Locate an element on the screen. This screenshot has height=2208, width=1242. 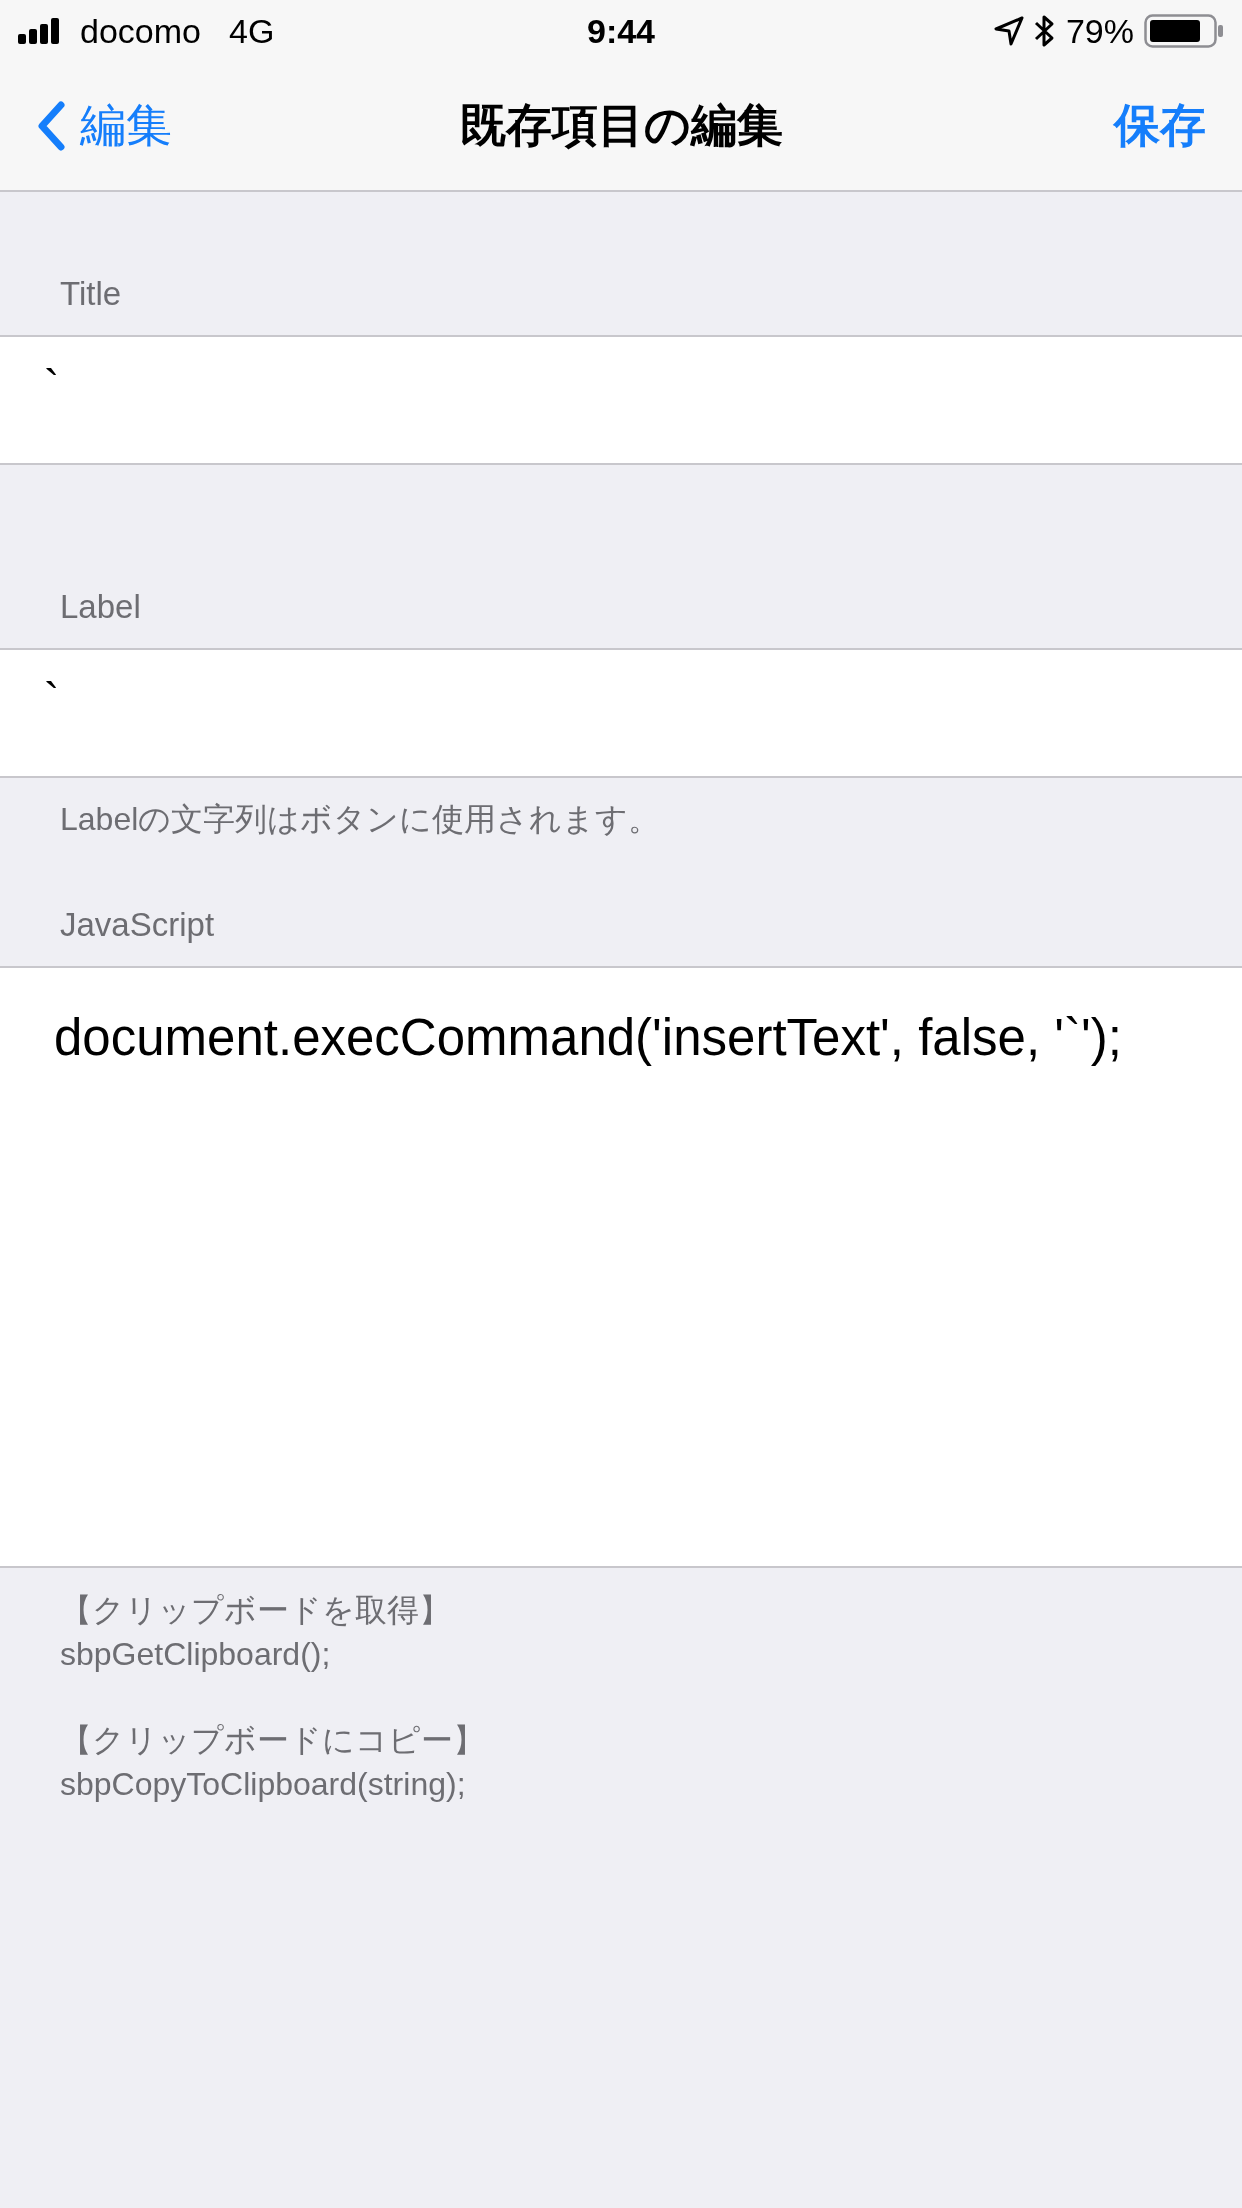
nav-title: 既存項目の編集 is located at coordinates (621, 125).